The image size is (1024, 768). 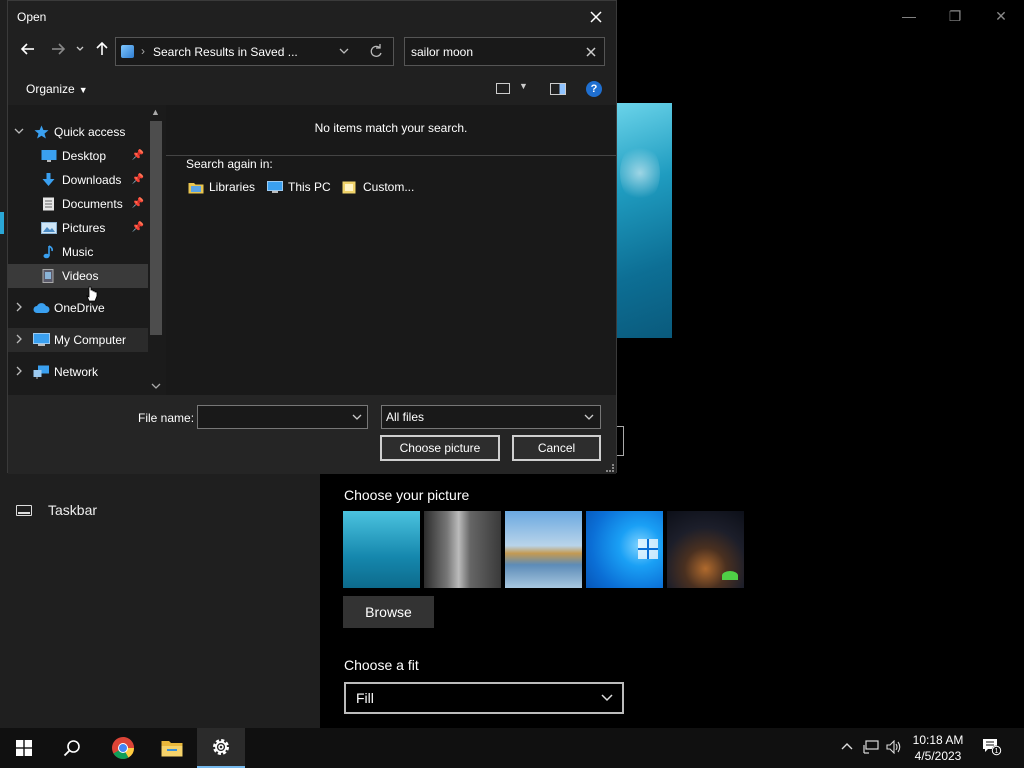 I want to click on choose-picture-heading: Choose your picture, so click(x=407, y=495).